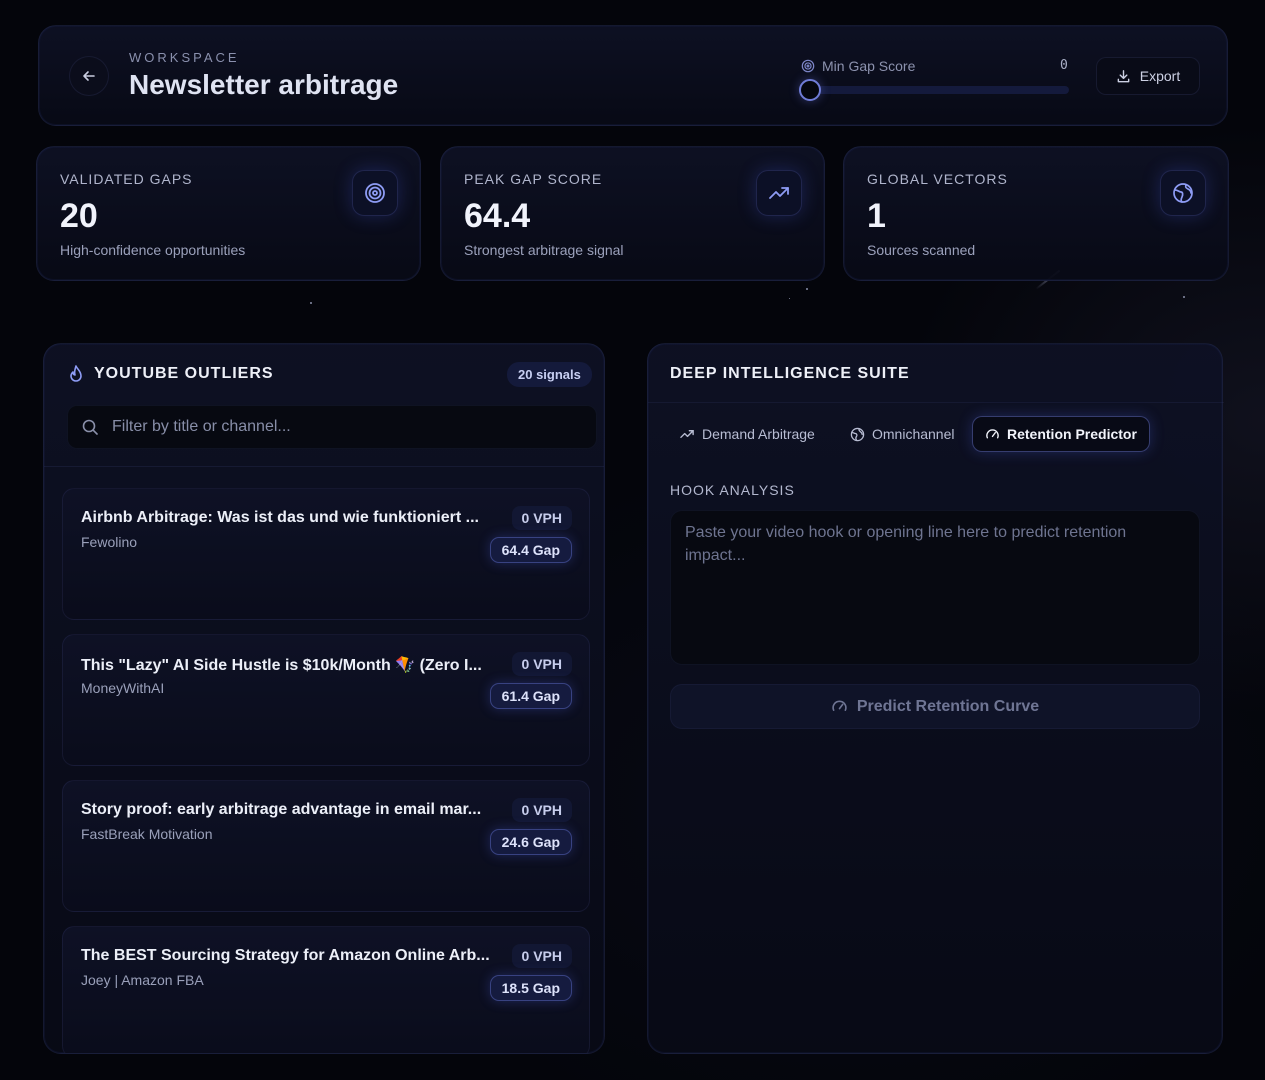 The height and width of the screenshot is (1080, 1265). Describe the element at coordinates (544, 250) in the screenshot. I see `stat-subtitle: Strongest arbitrage signal` at that location.